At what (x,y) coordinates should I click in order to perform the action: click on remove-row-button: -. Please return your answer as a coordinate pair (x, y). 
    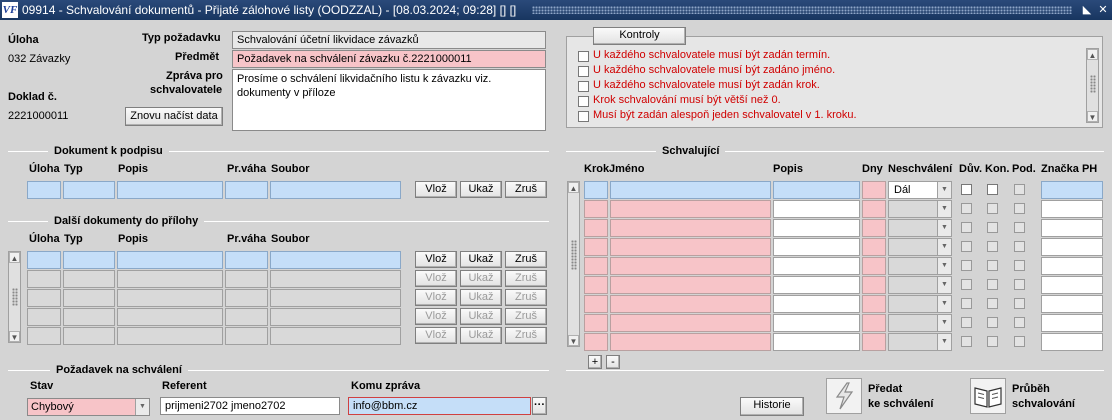
    Looking at the image, I should click on (613, 362).